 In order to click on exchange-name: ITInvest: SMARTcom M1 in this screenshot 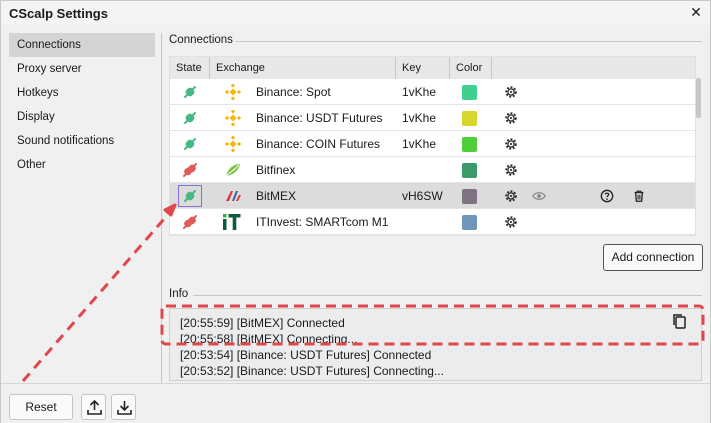, I will do `click(322, 222)`.